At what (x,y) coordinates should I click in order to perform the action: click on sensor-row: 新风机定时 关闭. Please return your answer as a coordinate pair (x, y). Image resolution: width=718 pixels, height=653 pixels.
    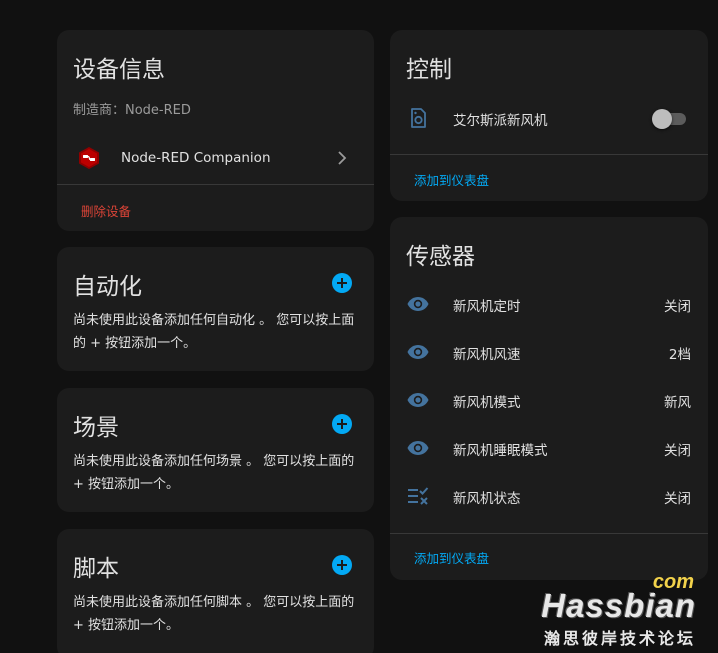
    Looking at the image, I should click on (549, 304).